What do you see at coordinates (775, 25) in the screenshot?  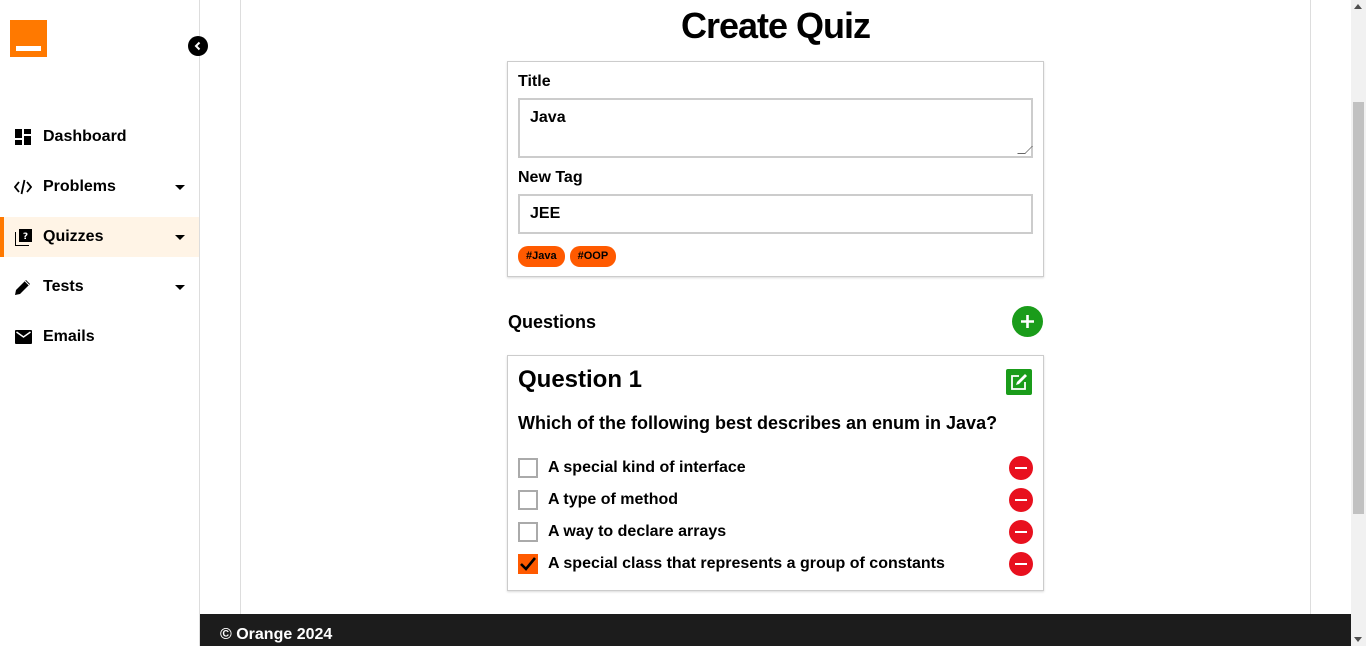 I see `page-title: Create Quiz` at bounding box center [775, 25].